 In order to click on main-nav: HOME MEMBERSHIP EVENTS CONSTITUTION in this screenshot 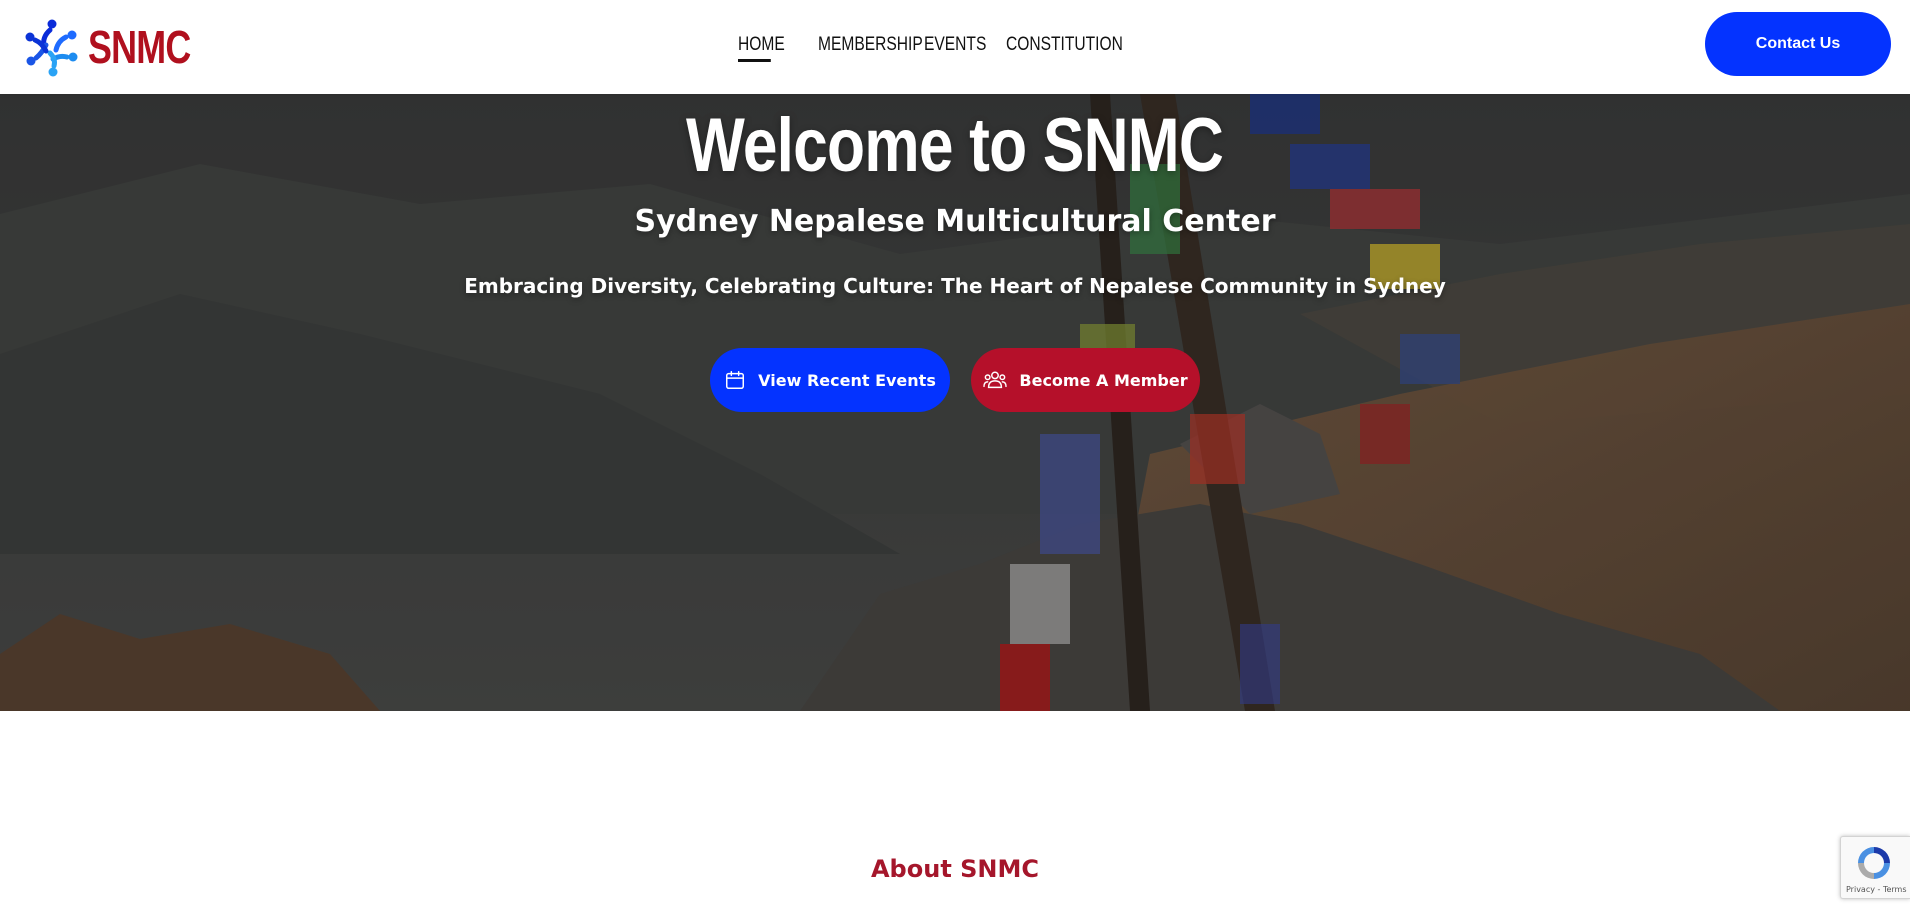, I will do `click(963, 48)`.